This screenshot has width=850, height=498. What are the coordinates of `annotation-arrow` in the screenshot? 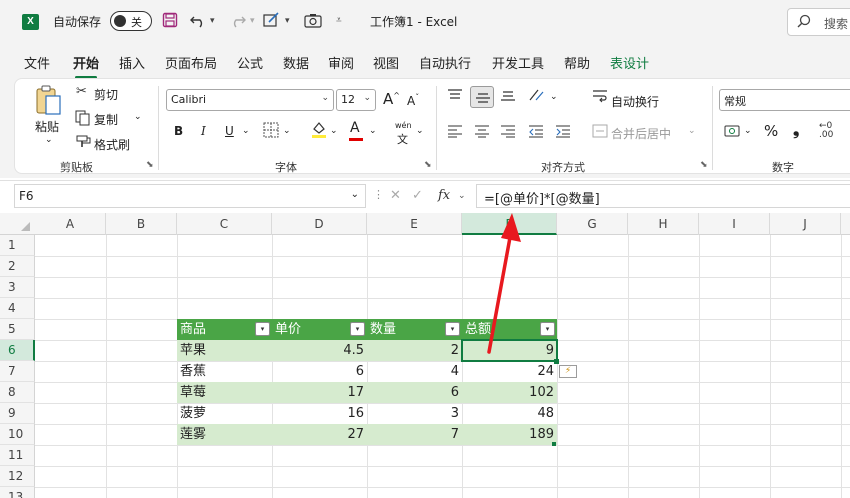 It's located at (504, 283).